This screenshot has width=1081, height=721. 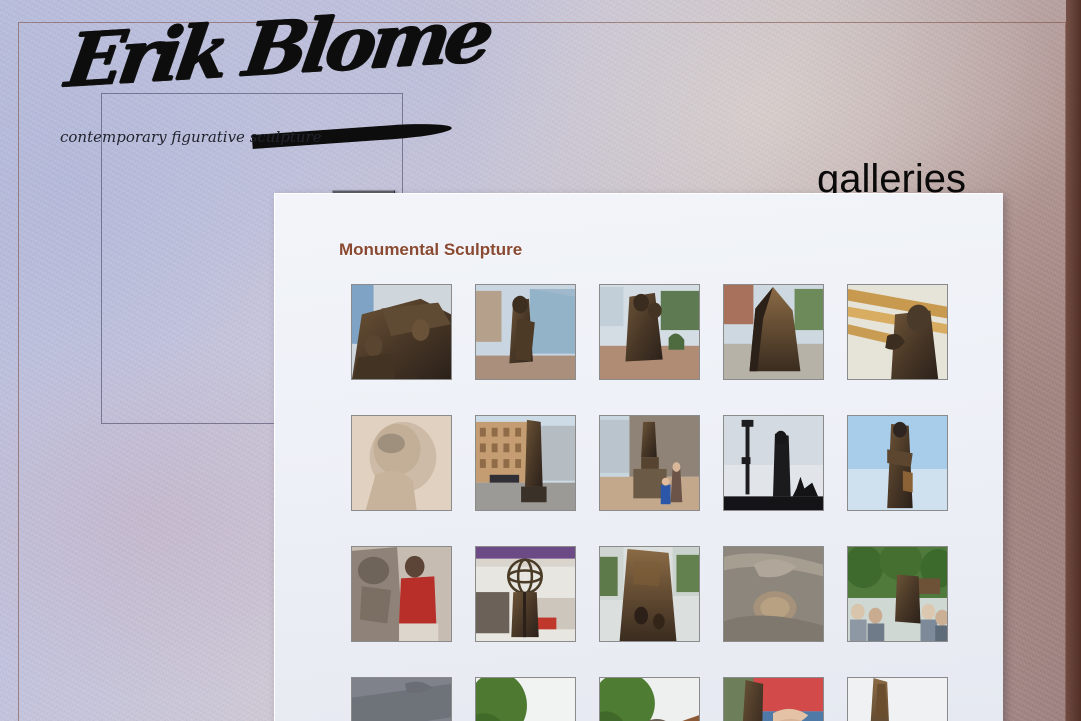 What do you see at coordinates (1073, 360) in the screenshot?
I see `right-edge-band` at bounding box center [1073, 360].